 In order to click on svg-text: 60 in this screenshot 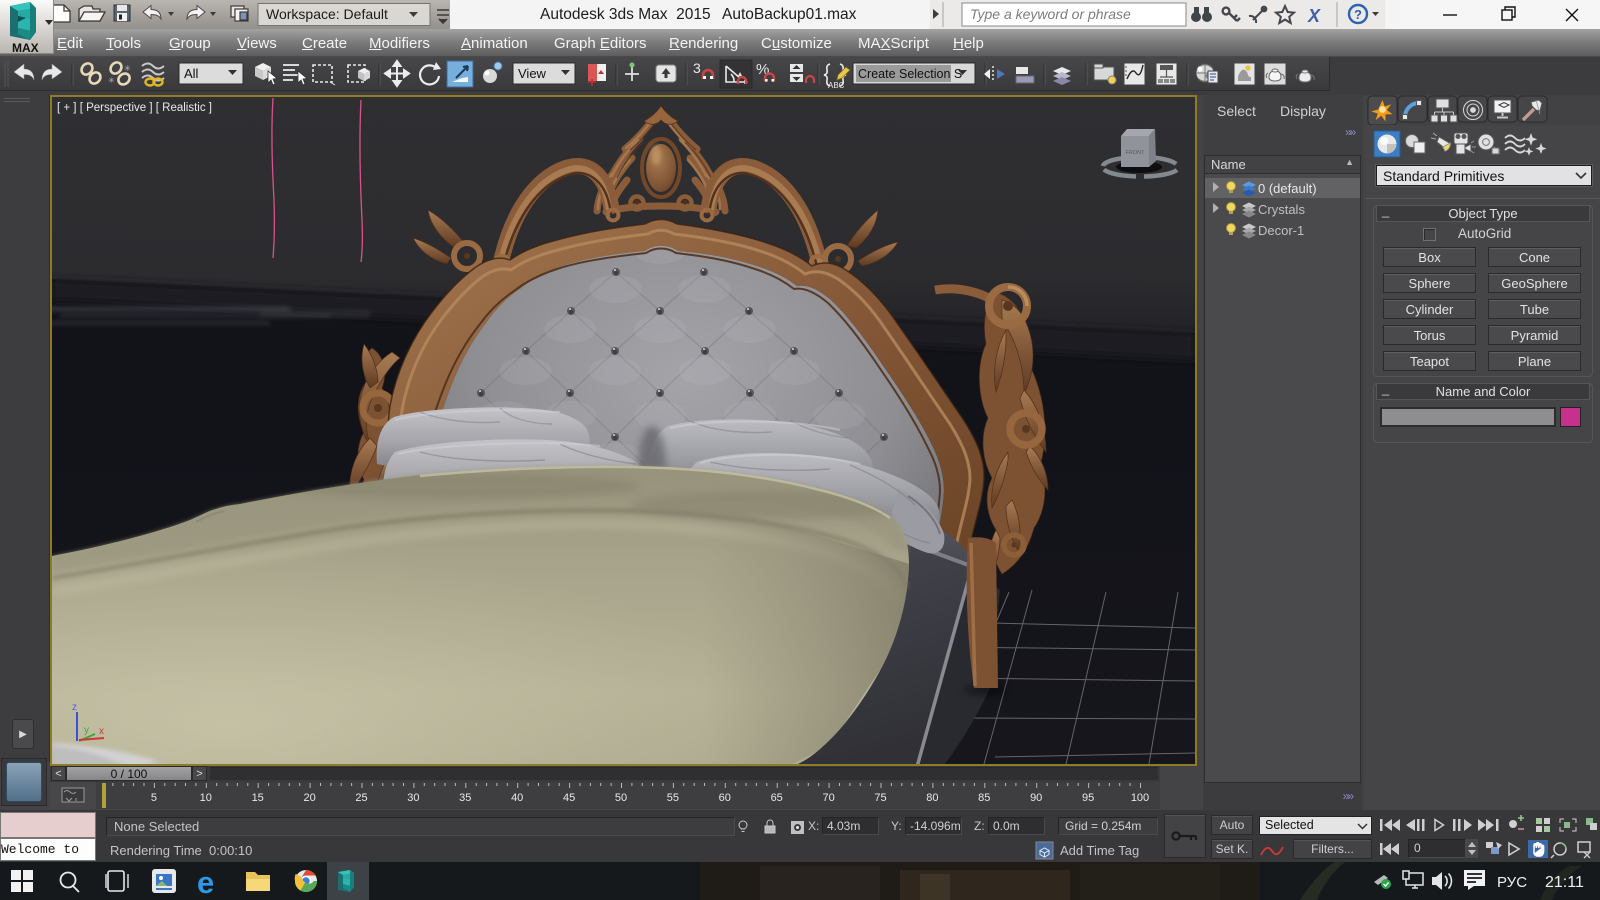, I will do `click(725, 798)`.